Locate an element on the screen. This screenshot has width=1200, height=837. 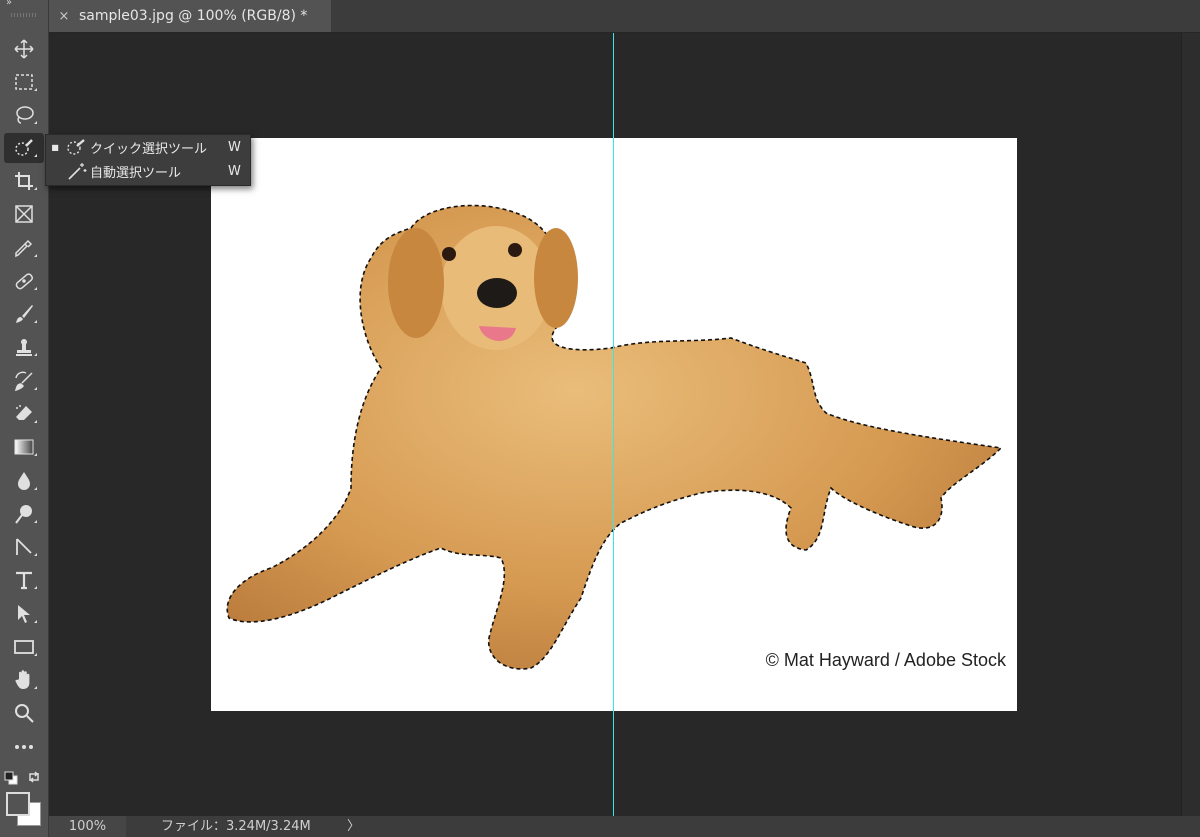
document-tab: × sample03.jpg @ 100% (RGB/8) * is located at coordinates (190, 16).